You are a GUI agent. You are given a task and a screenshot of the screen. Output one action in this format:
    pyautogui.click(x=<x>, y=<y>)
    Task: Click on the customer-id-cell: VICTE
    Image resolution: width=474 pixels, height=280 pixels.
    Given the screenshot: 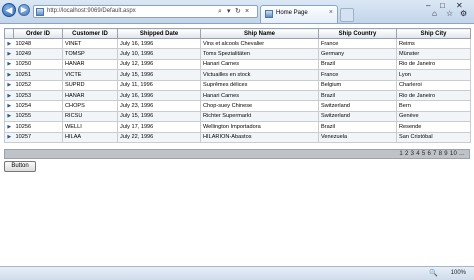 What is the action you would take?
    pyautogui.click(x=90, y=75)
    